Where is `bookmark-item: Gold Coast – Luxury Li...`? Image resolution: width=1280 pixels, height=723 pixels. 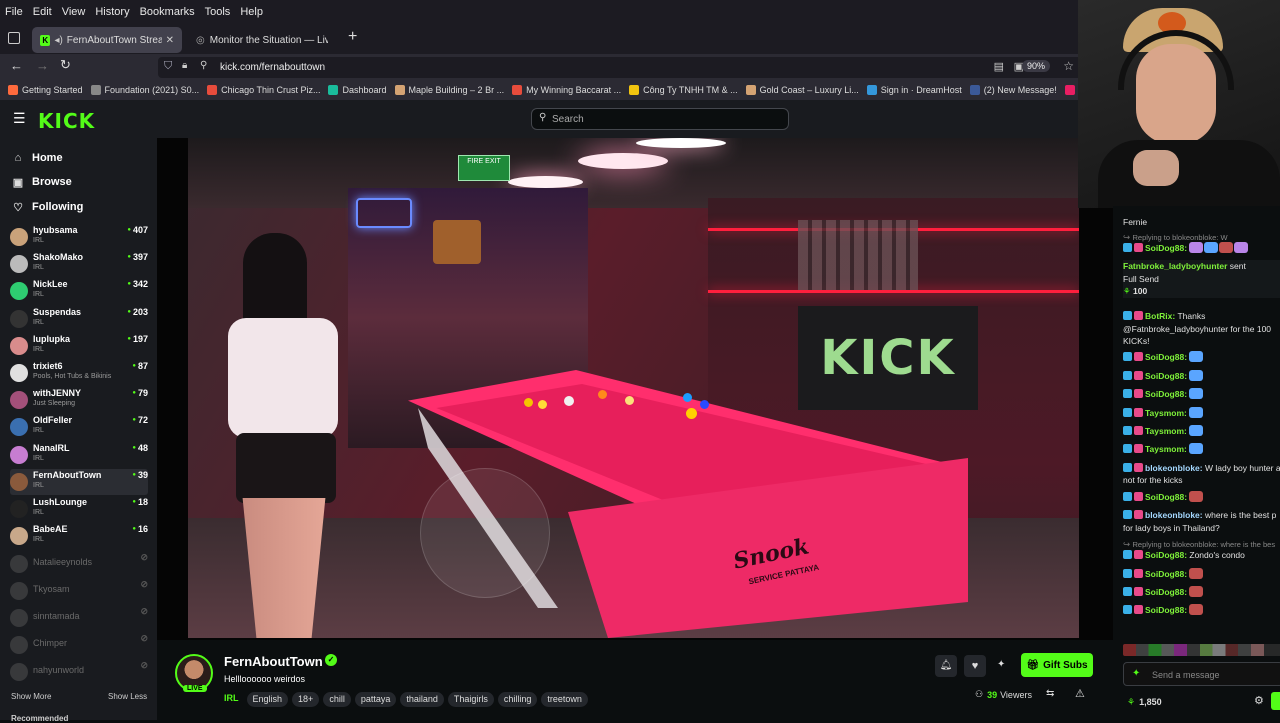
bookmark-item: Gold Coast – Luxury Li... is located at coordinates (802, 90).